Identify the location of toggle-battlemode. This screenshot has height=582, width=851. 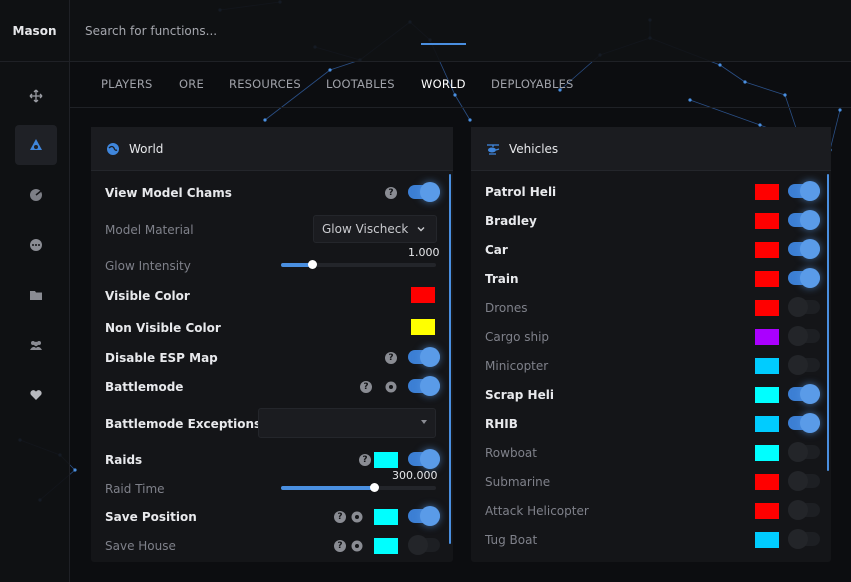
(424, 386).